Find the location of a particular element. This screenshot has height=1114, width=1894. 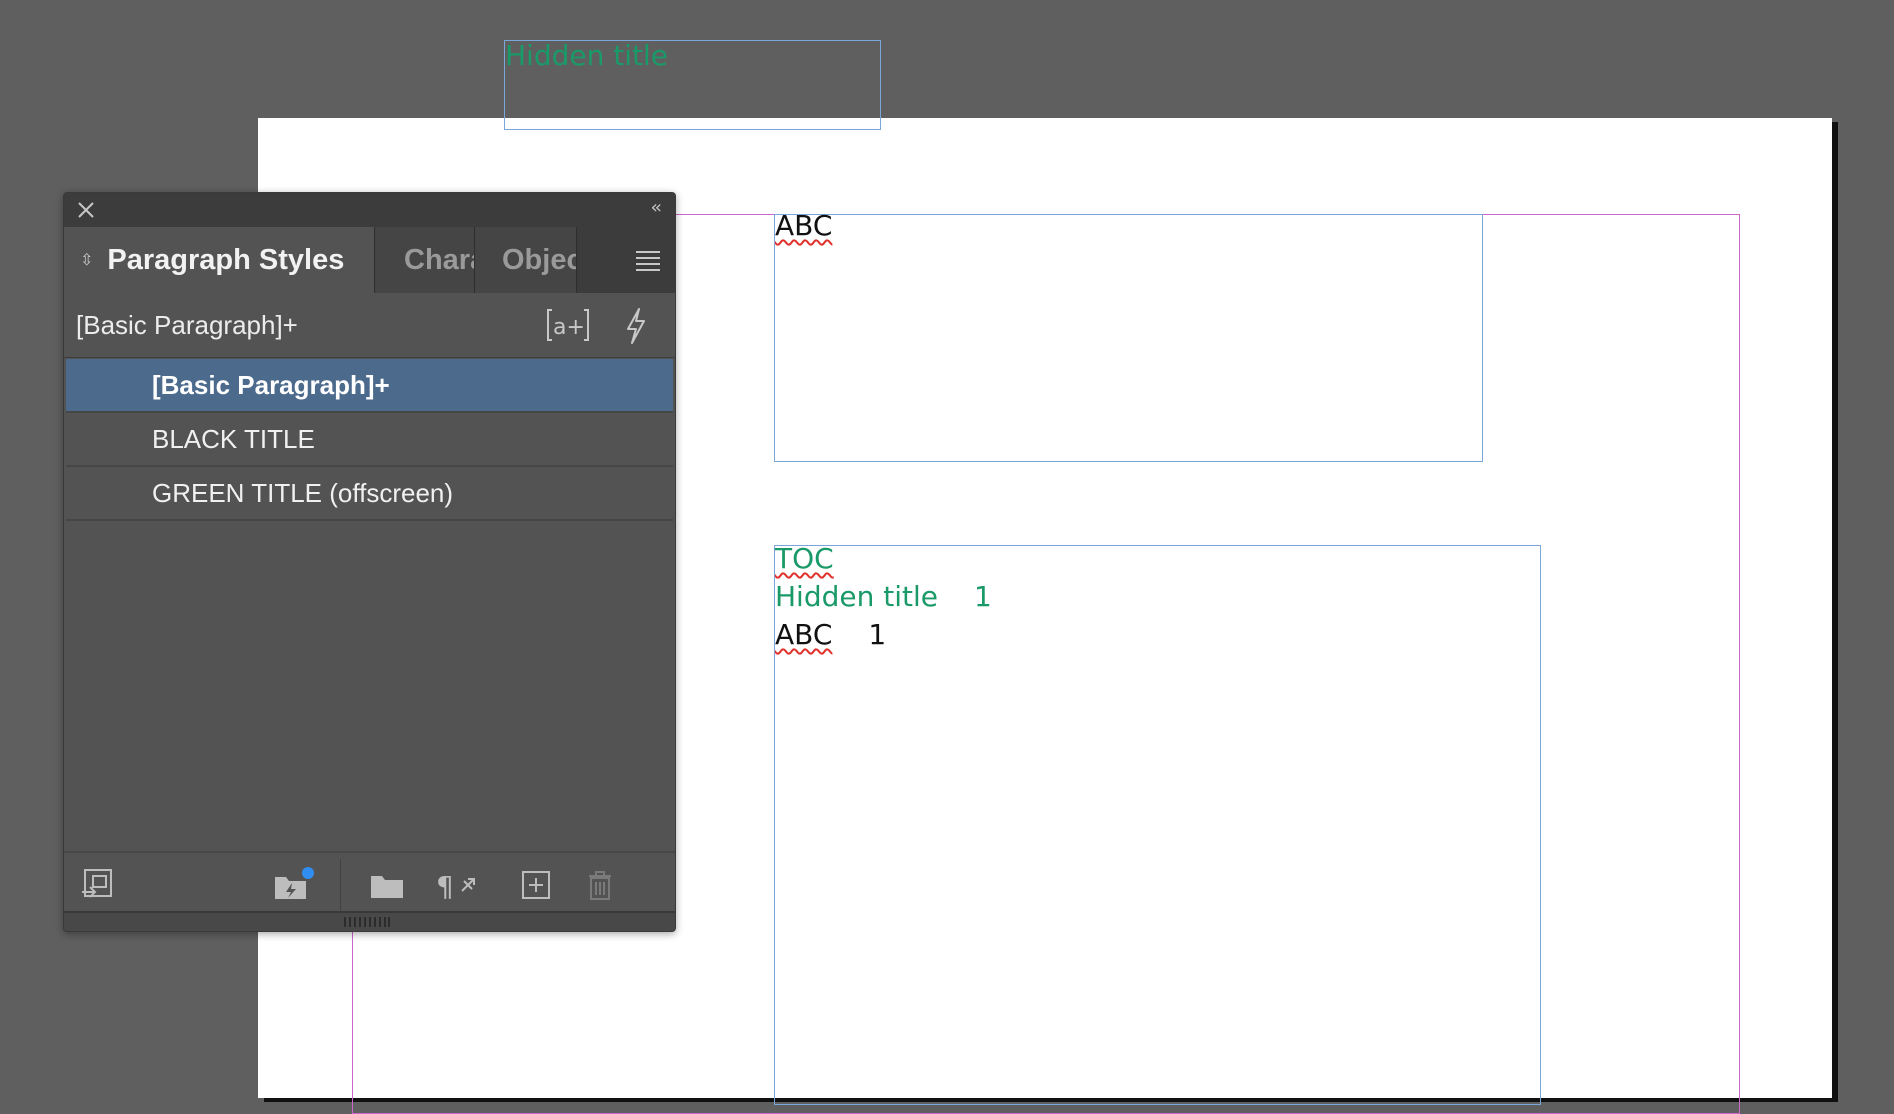

panel-footer: ¶ is located at coordinates (369, 884).